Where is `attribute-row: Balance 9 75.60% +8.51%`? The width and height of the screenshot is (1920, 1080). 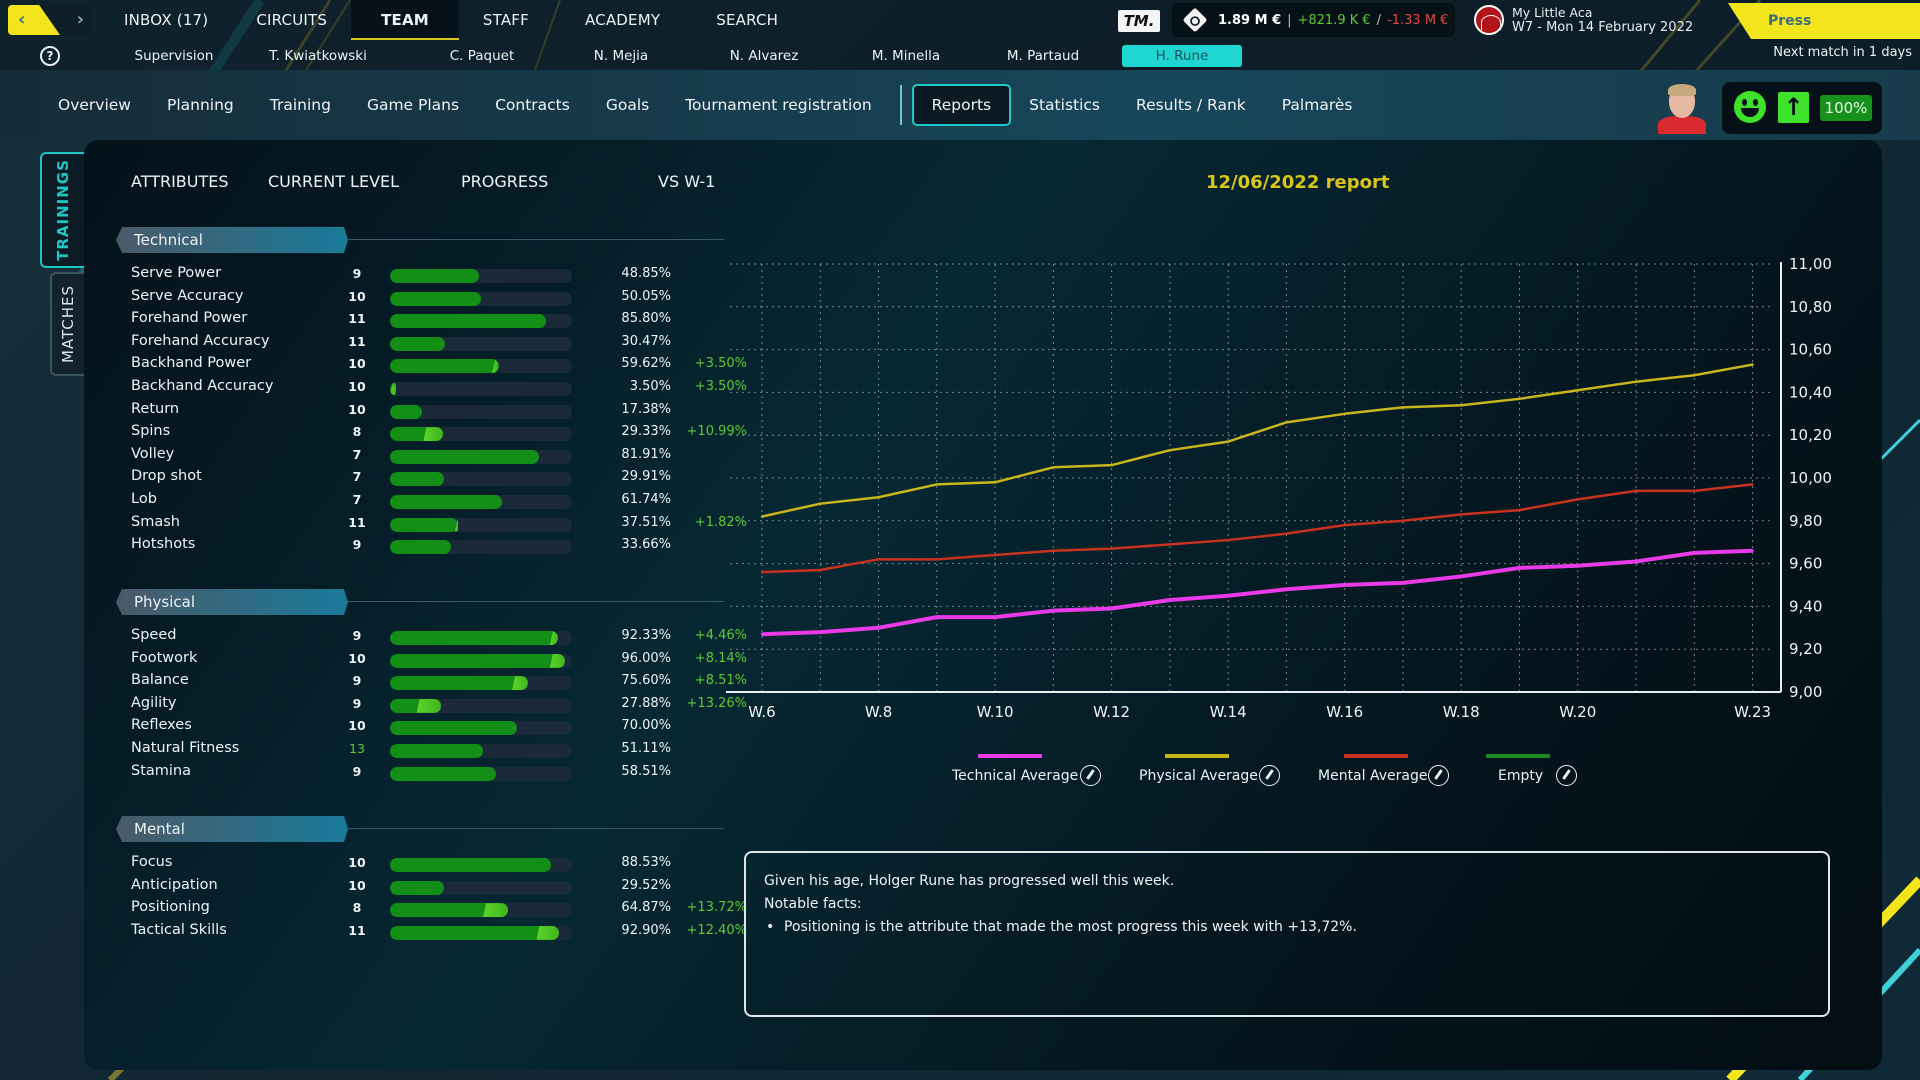
attribute-row: Balance 9 75.60% +8.51% is located at coordinates (439, 683).